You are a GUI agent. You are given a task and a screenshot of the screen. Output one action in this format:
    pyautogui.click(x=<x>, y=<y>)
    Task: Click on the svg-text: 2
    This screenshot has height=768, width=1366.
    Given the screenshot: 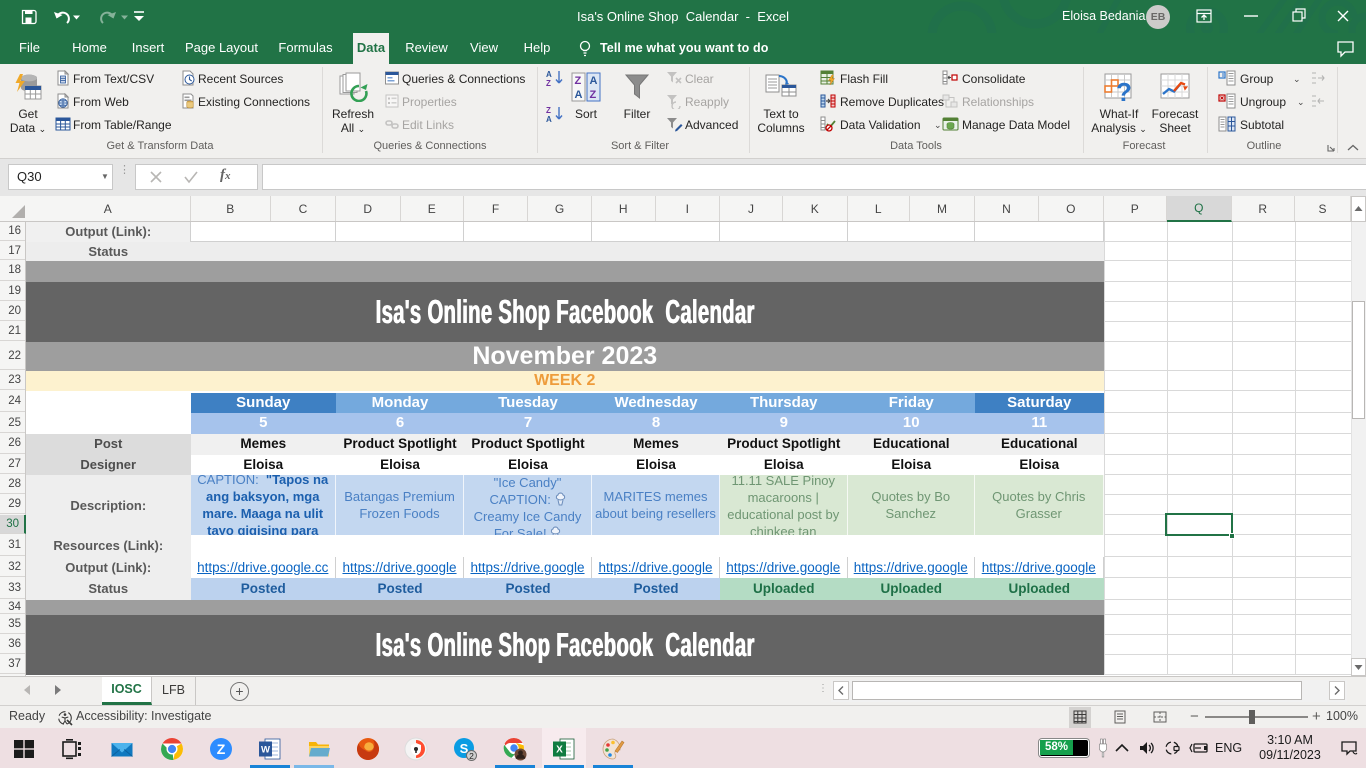 What is the action you would take?
    pyautogui.click(x=471, y=756)
    